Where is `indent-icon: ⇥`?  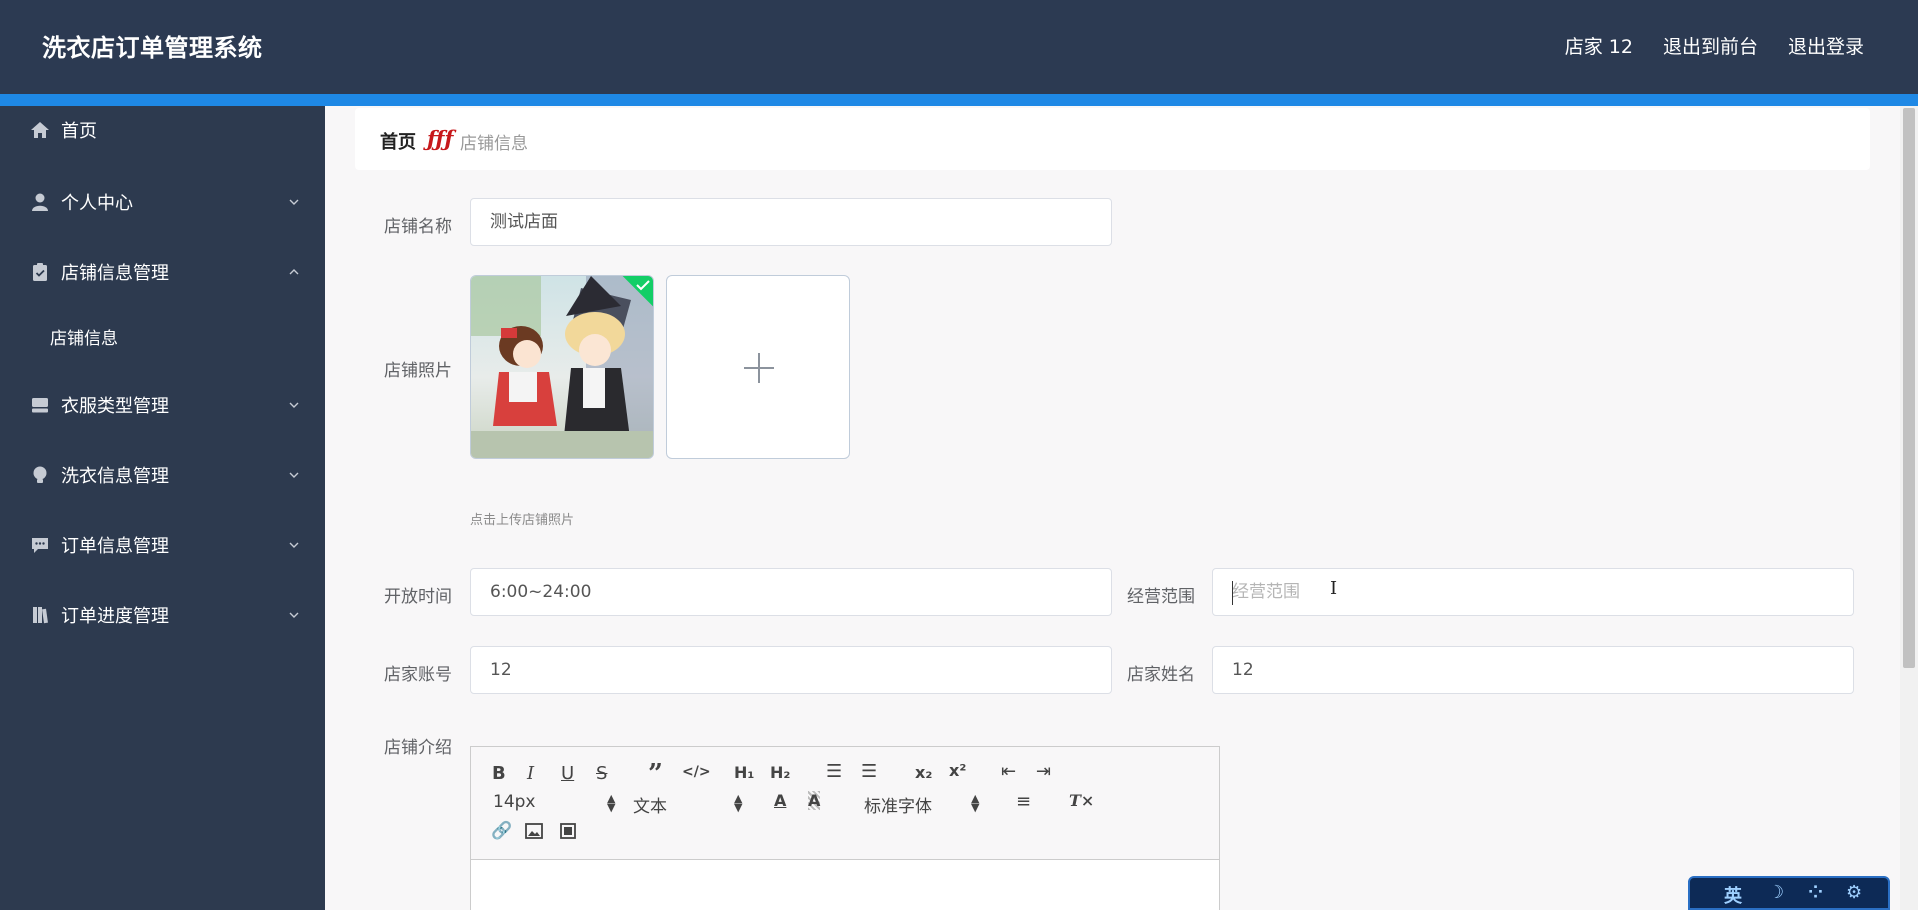
indent-icon: ⇥ is located at coordinates (1043, 771).